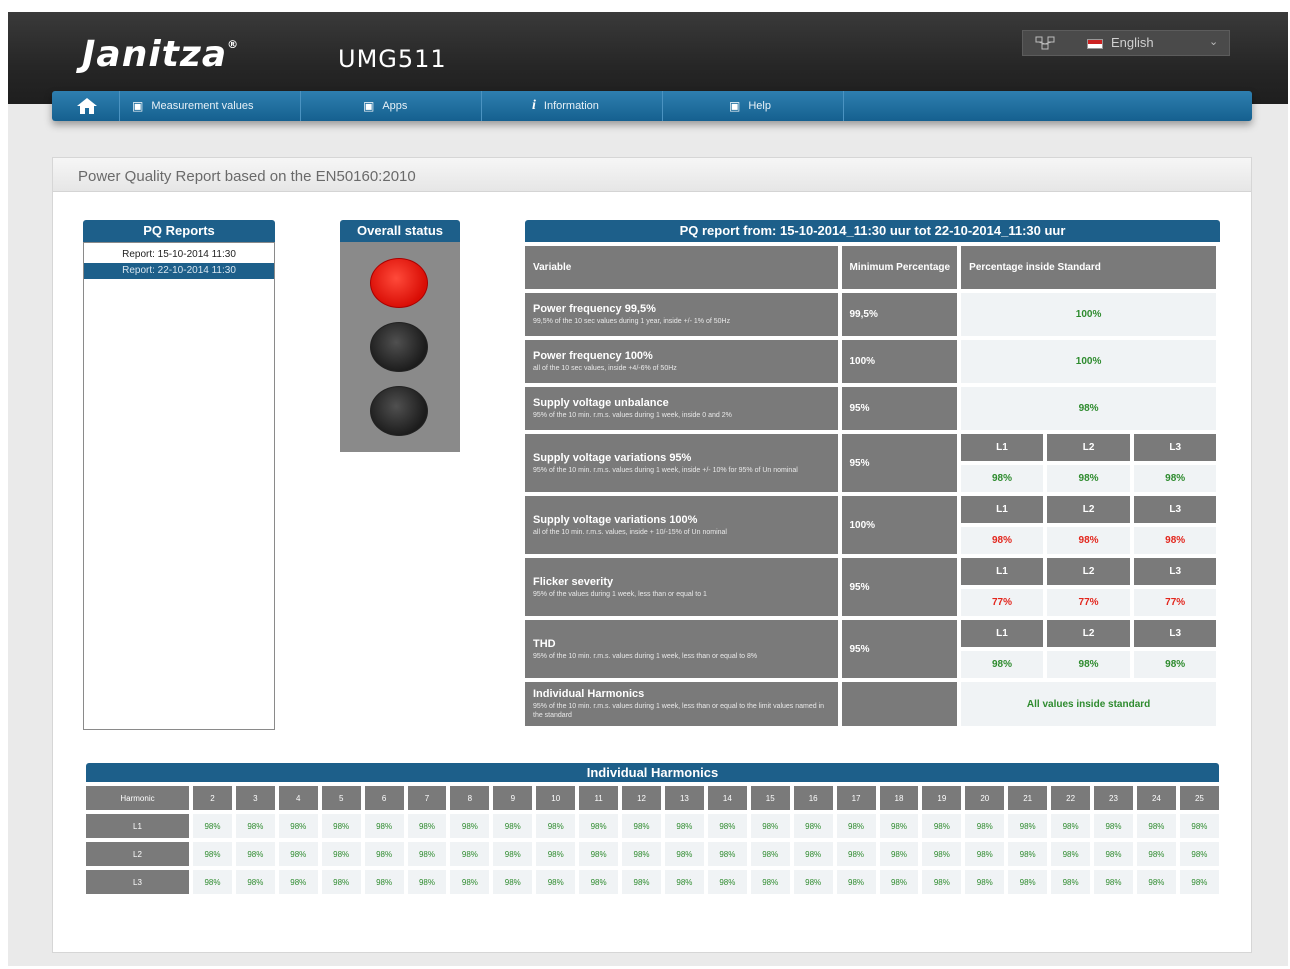  I want to click on chevron-down-icon: ⌄, so click(1214, 42).